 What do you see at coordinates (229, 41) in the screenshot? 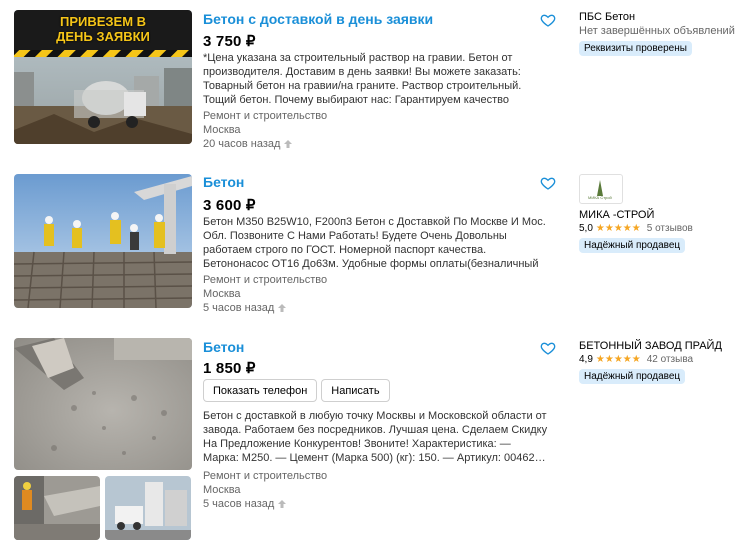
I see `listing-price: 3 750 ₽` at bounding box center [229, 41].